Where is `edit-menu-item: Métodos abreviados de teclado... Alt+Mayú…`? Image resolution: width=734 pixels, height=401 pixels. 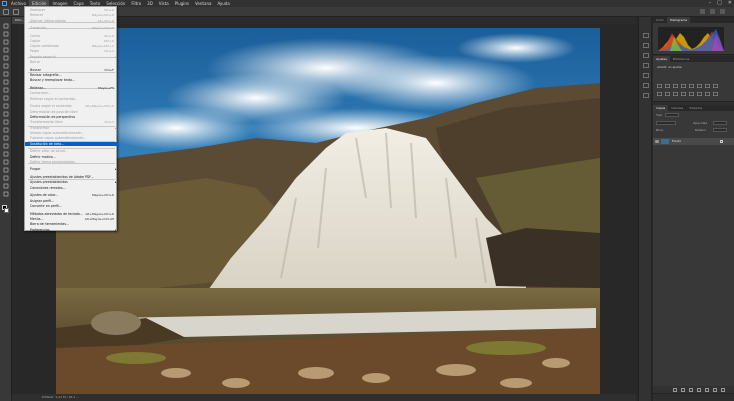 edit-menu-item: Métodos abreviados de teclado... Alt+Mayú… is located at coordinates (71, 214).